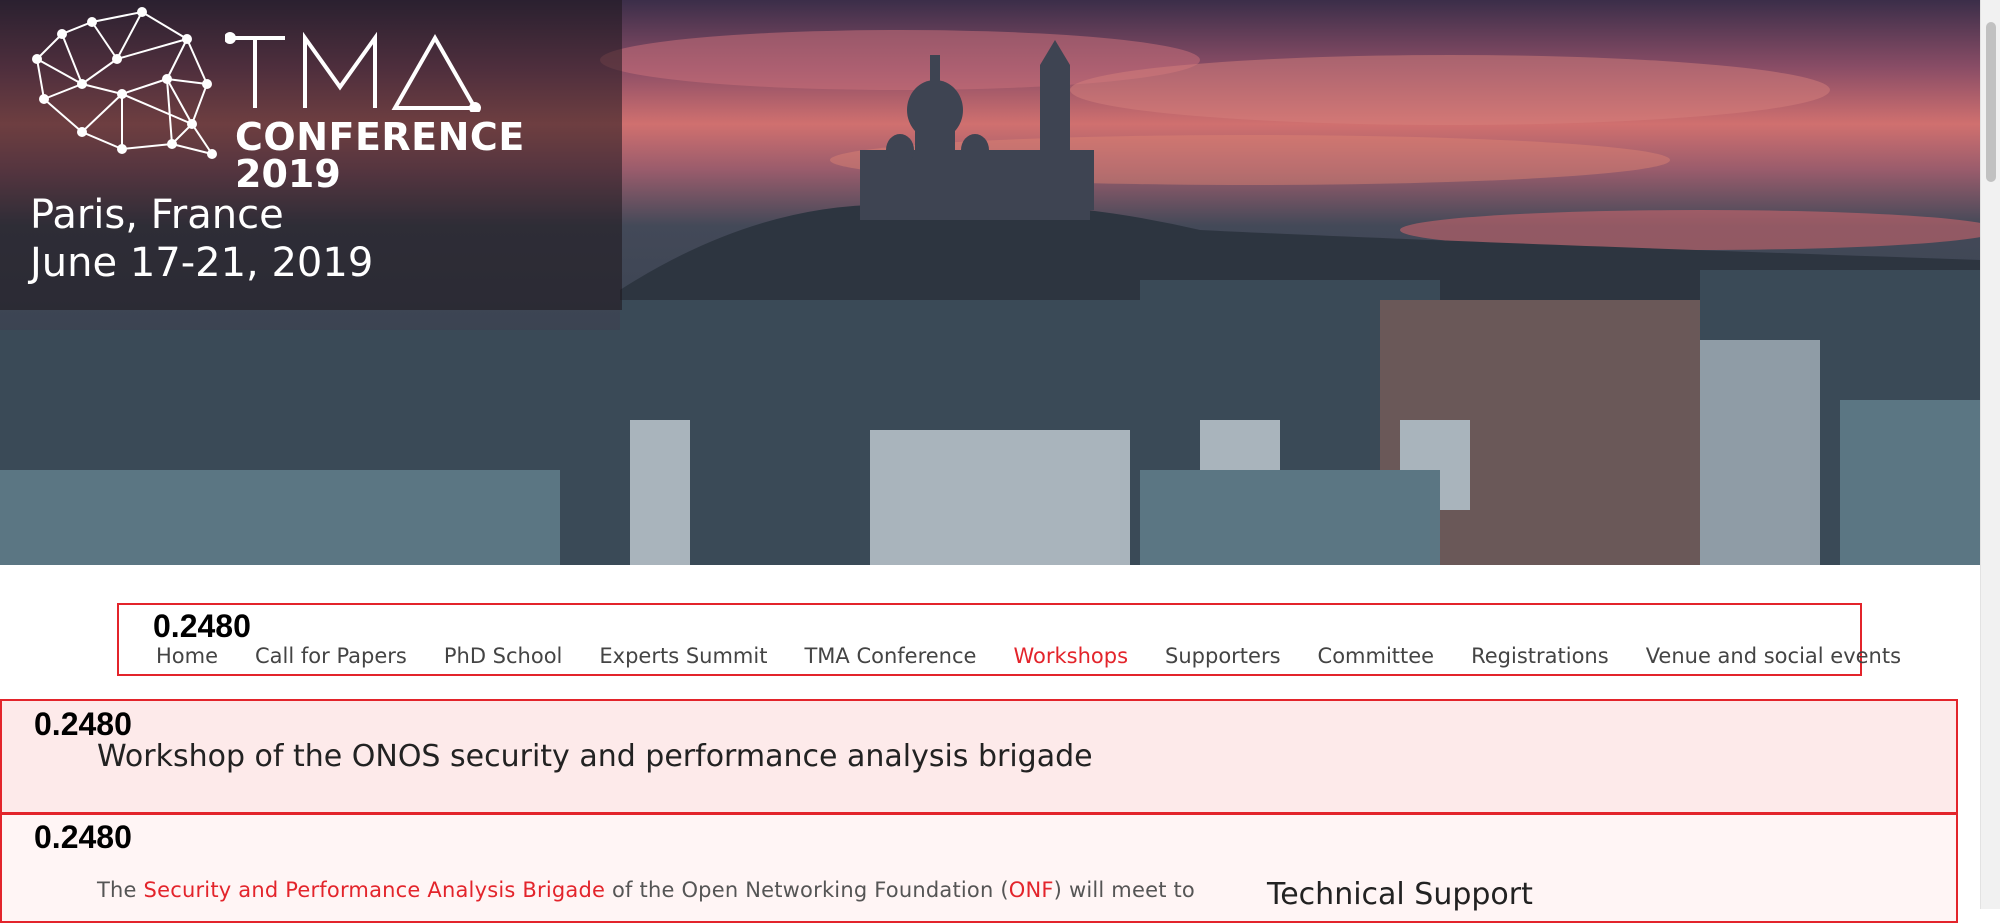 The image size is (2000, 923). I want to click on nav-item-phd-school: PhD School, so click(503, 656).